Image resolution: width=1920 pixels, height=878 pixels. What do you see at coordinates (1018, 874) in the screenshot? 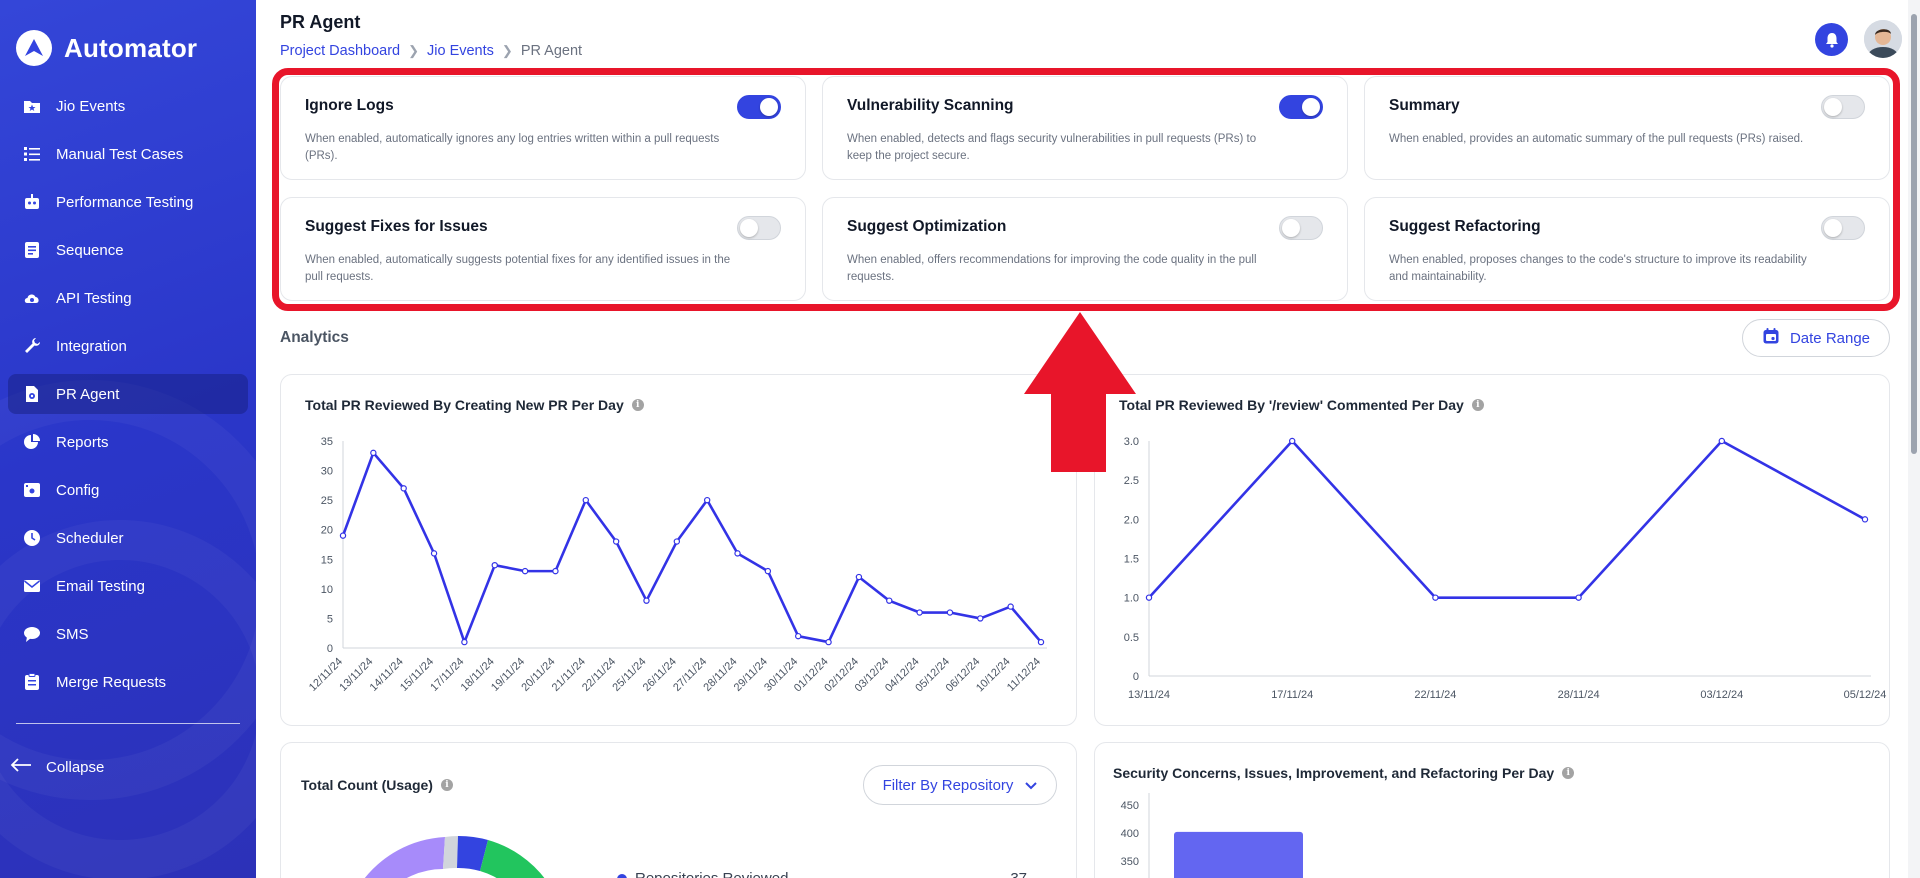
I see `legend-value: 37` at bounding box center [1018, 874].